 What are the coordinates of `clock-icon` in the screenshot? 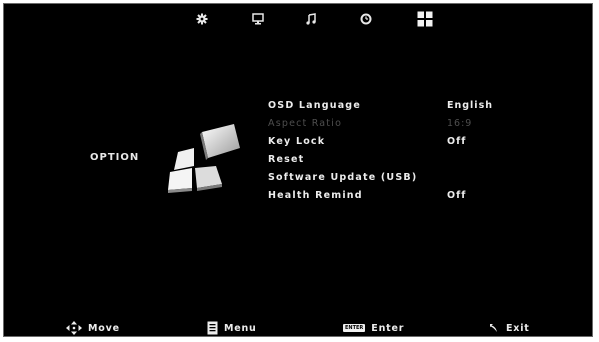 It's located at (366, 19).